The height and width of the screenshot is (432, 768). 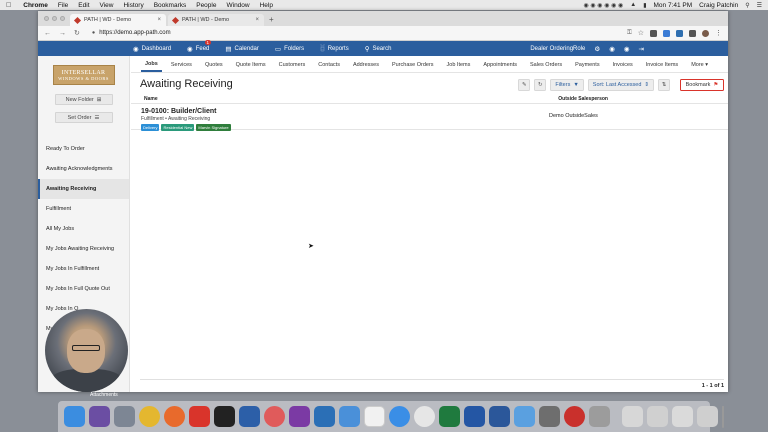 What do you see at coordinates (174, 416) in the screenshot?
I see `firefox-app-icon` at bounding box center [174, 416].